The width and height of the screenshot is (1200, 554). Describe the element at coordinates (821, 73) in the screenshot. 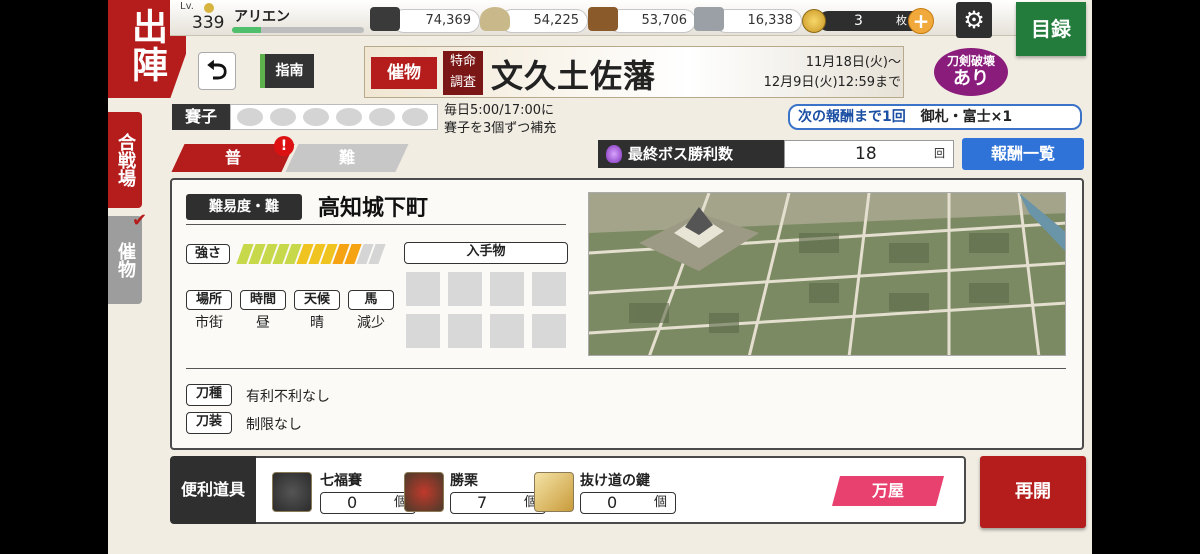

I see `event-dates: 11月18日(火)〜 12月9日(火)12:59まで` at that location.